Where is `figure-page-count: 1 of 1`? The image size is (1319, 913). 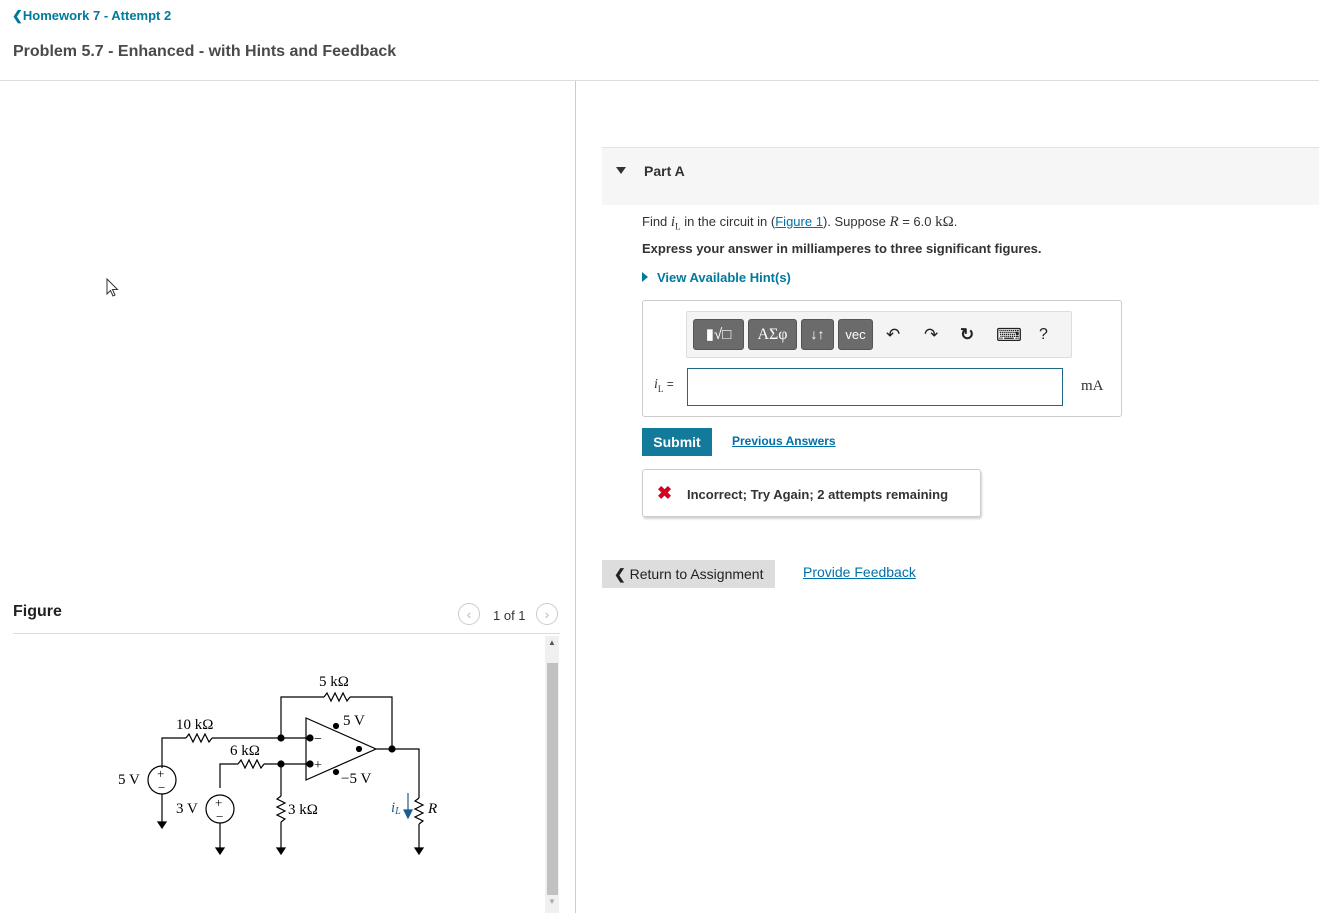 figure-page-count: 1 of 1 is located at coordinates (509, 615).